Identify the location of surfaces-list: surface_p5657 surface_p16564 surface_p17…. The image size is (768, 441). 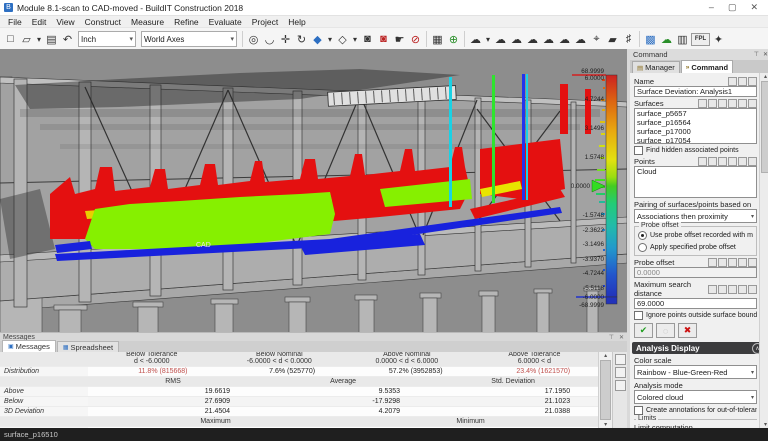
(695, 126).